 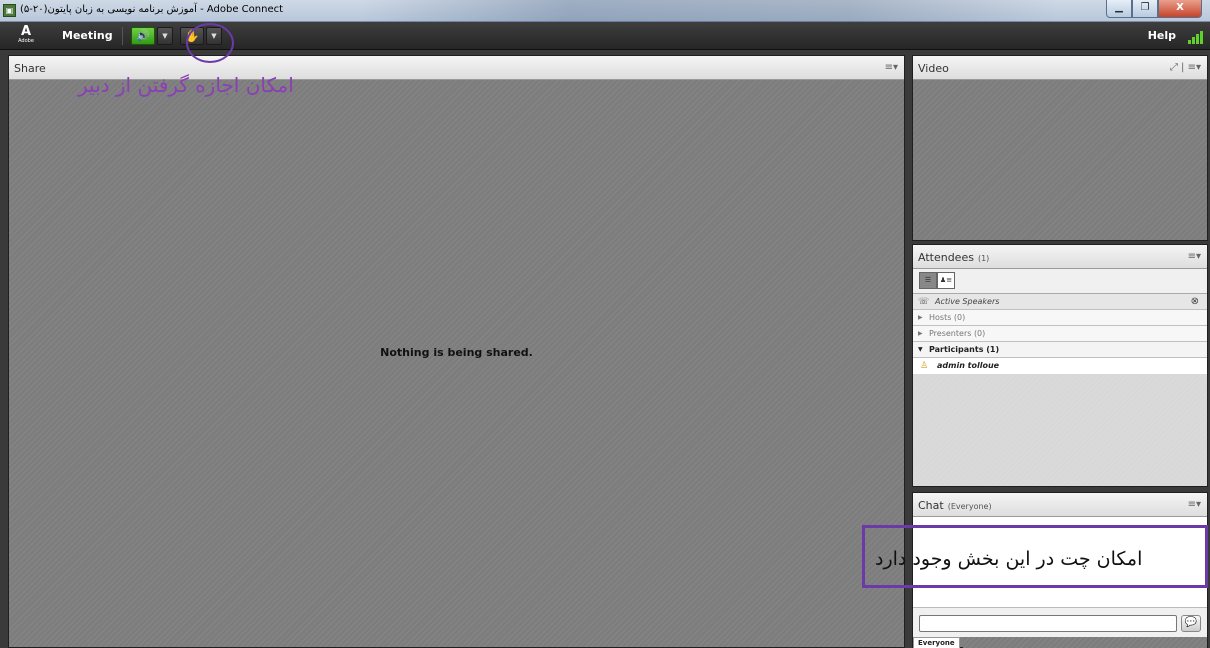 I want to click on adobe-logo: A Adobe, so click(x=26, y=36).